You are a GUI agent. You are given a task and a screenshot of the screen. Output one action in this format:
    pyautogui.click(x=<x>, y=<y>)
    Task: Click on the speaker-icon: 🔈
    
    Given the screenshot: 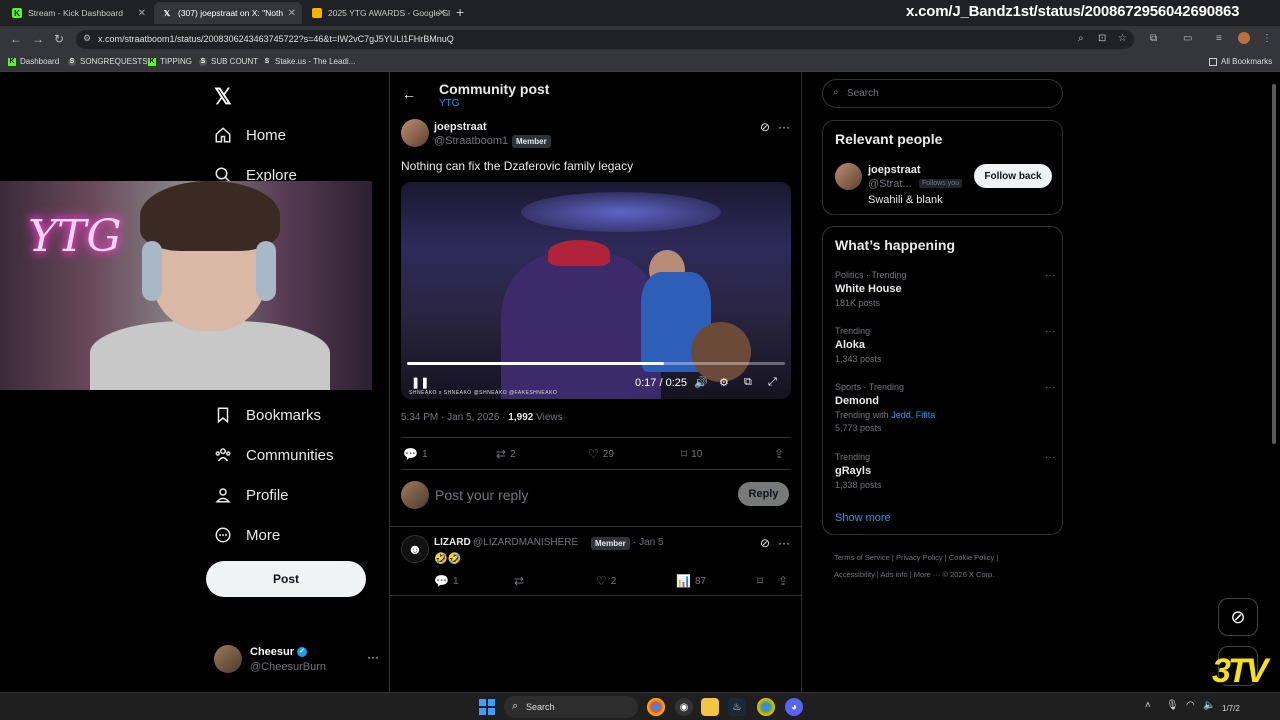 What is the action you would take?
    pyautogui.click(x=1209, y=705)
    